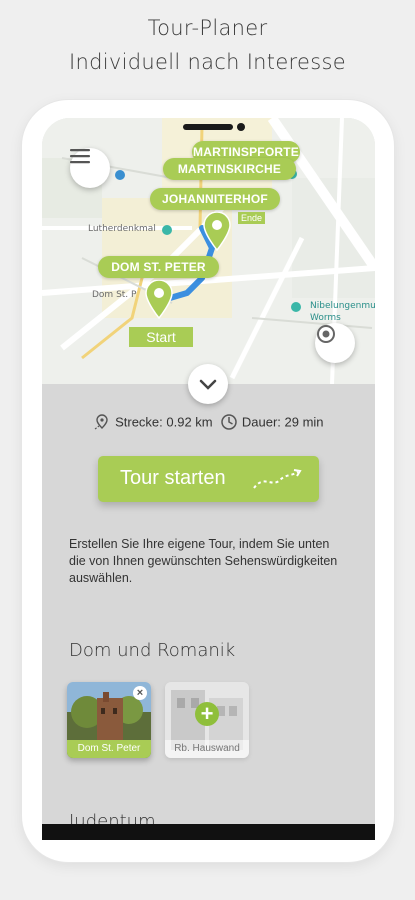 The image size is (415, 900). Describe the element at coordinates (109, 749) in the screenshot. I see `poi-card-label: Dom St. Peter` at that location.